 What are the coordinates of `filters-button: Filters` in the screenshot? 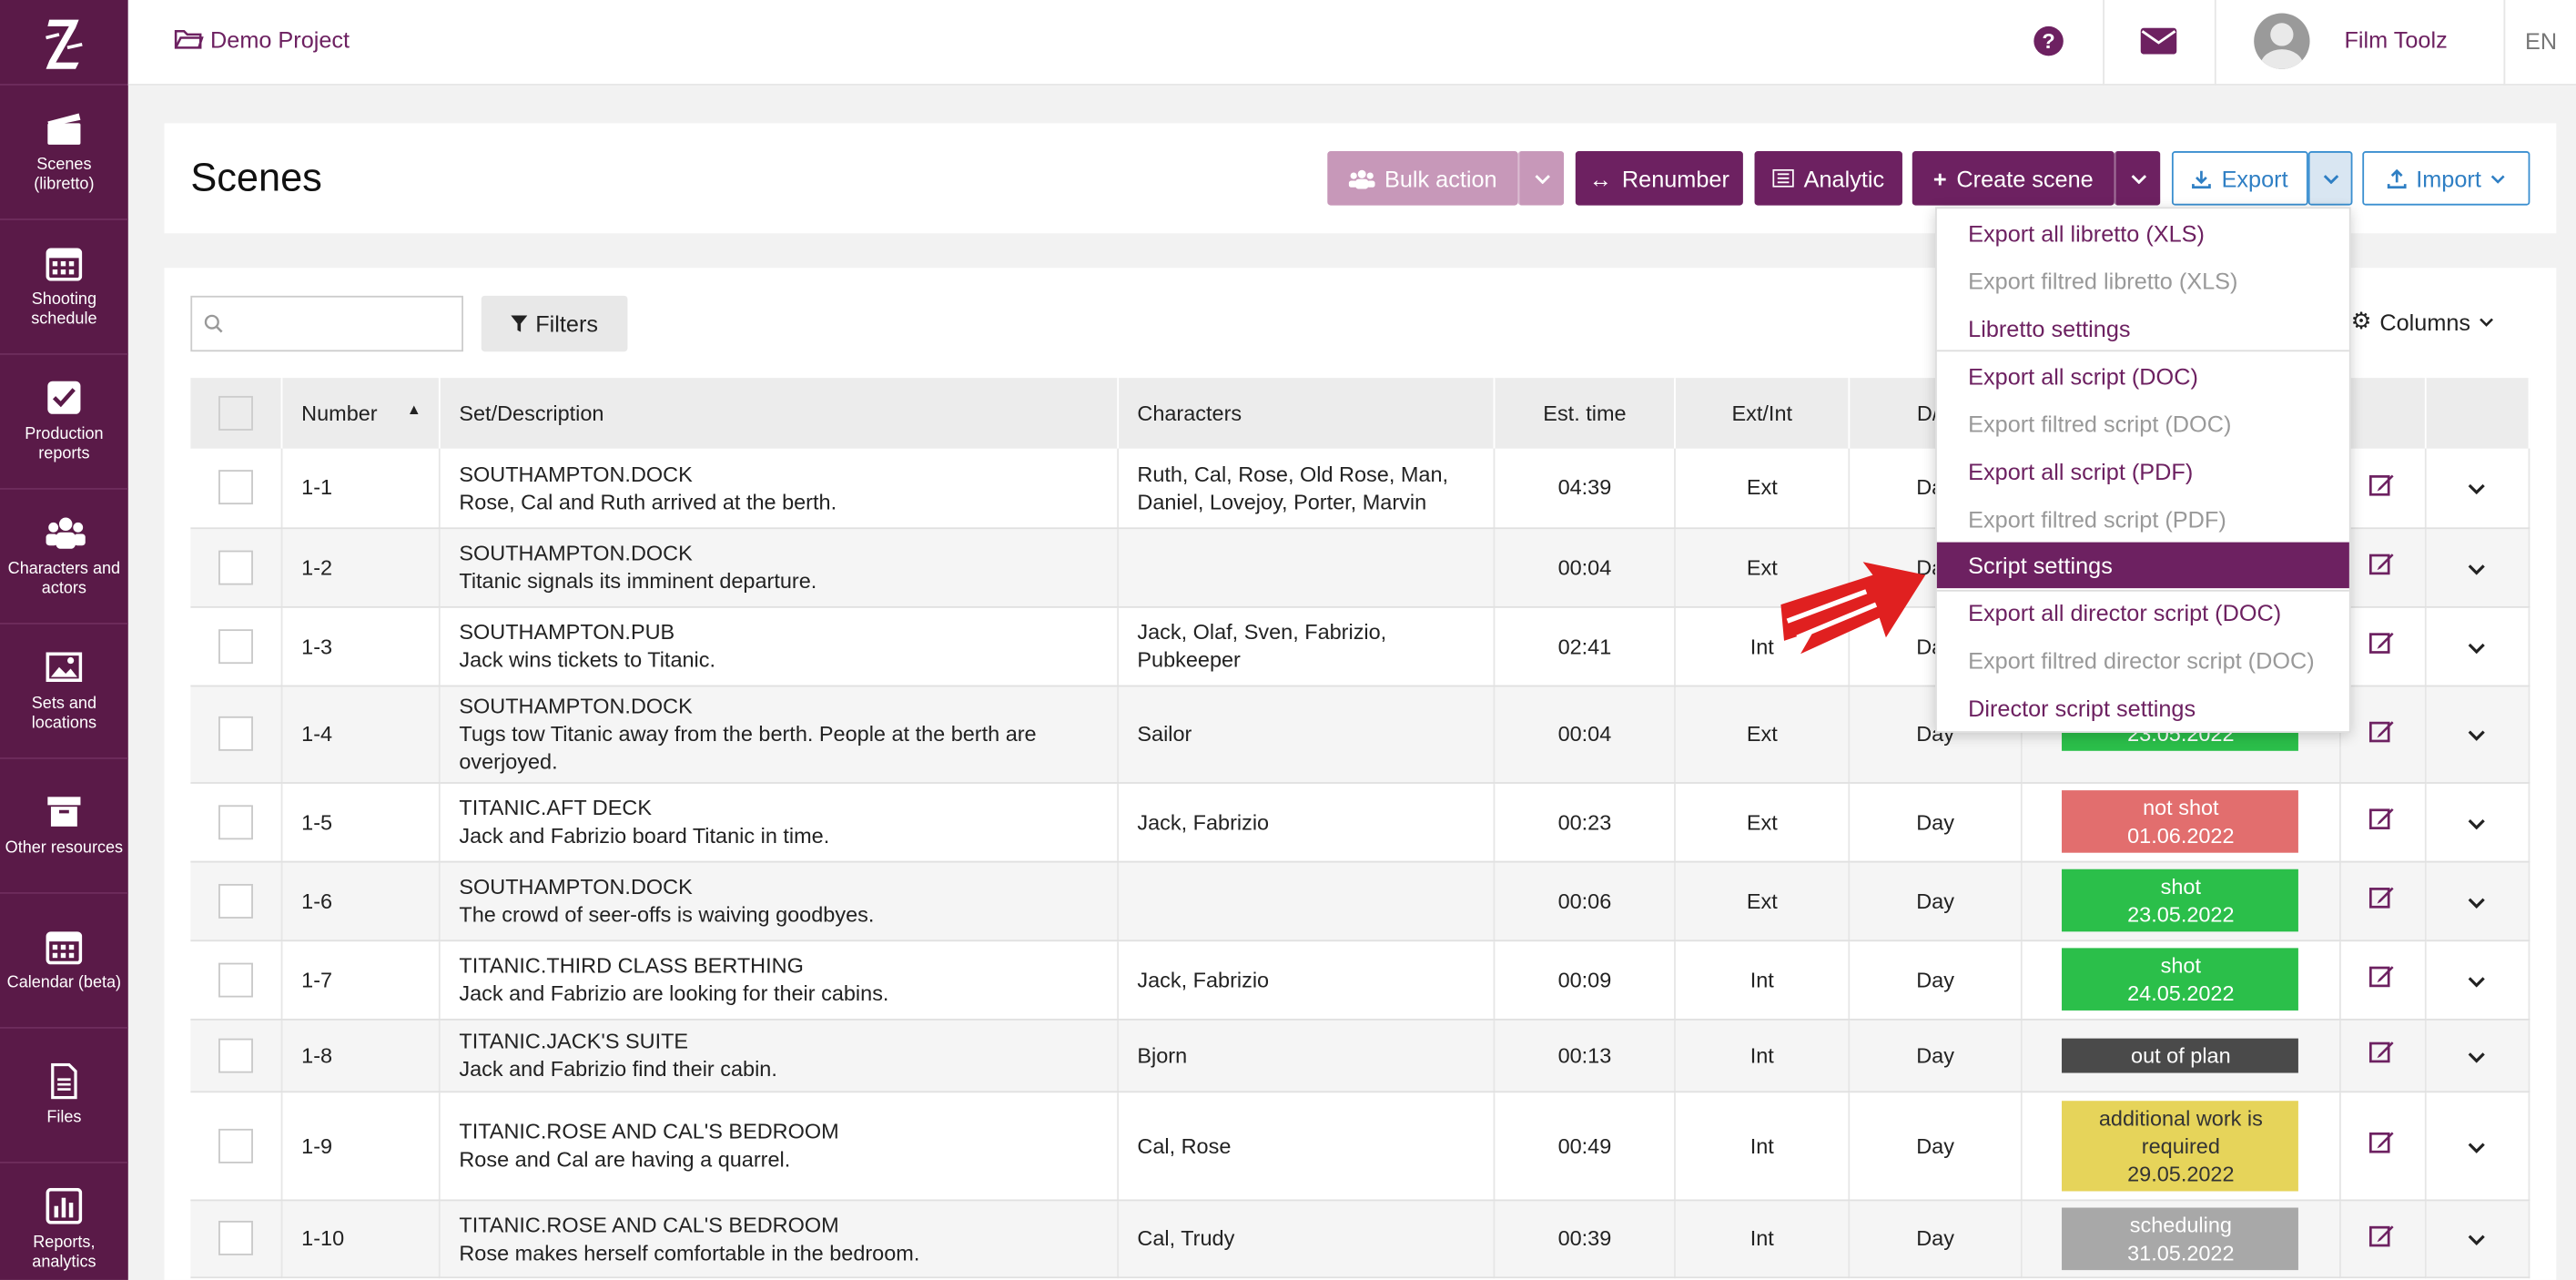 It's located at (554, 323).